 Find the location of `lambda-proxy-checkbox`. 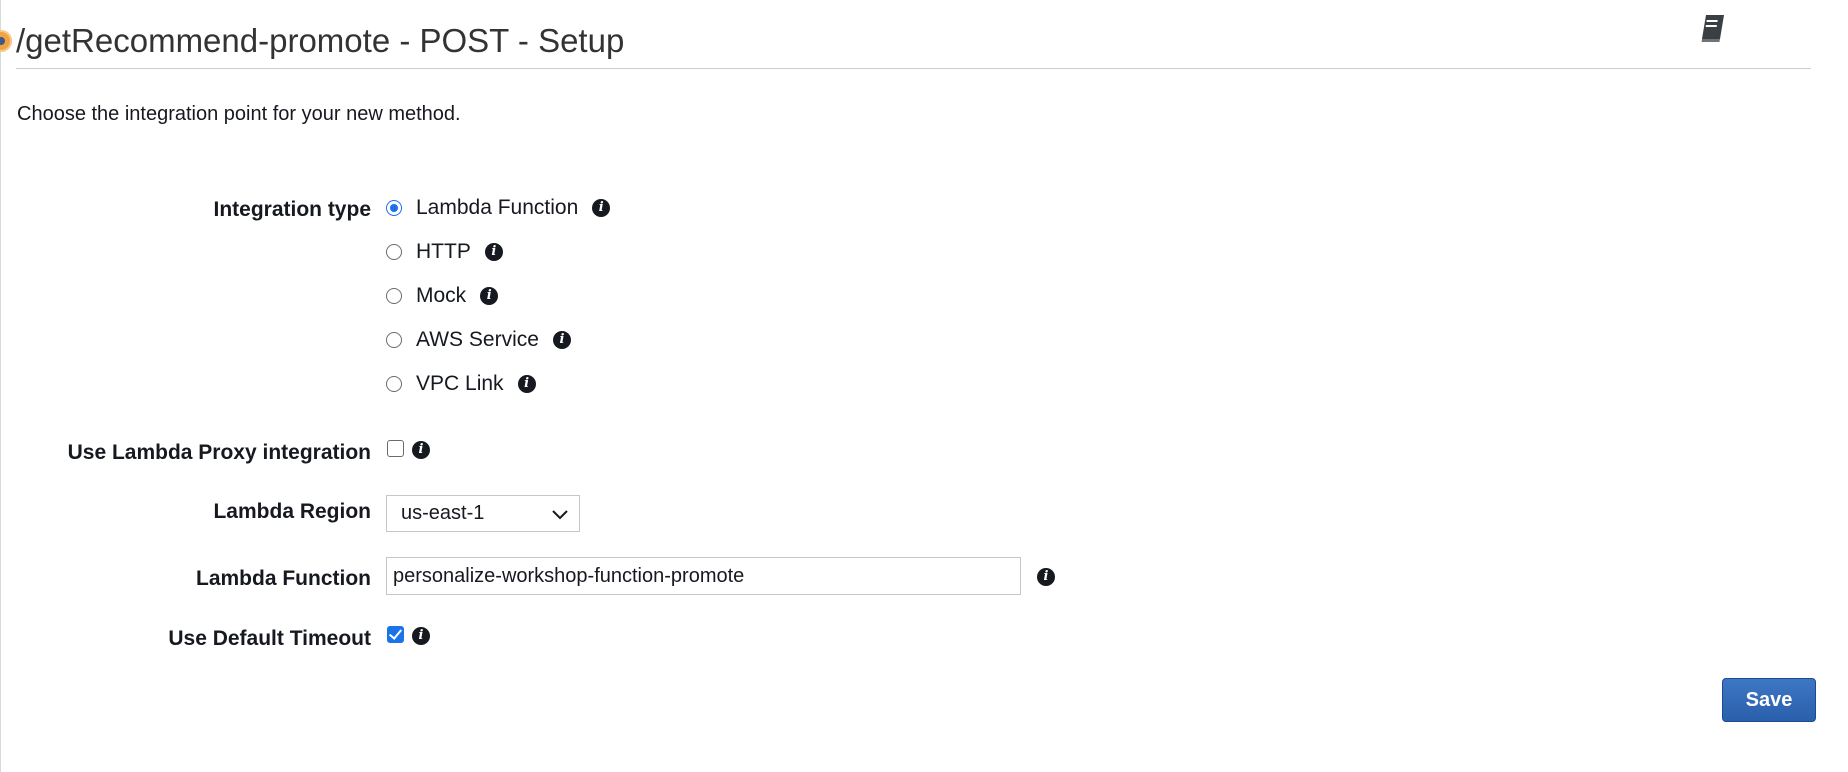

lambda-proxy-checkbox is located at coordinates (395, 448).